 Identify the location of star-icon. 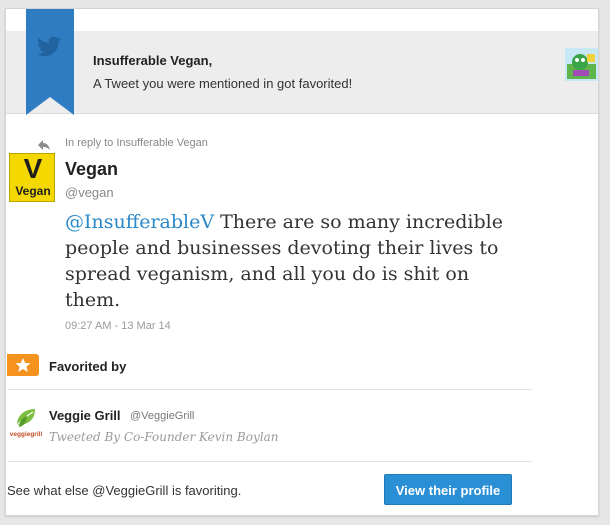
(23, 365).